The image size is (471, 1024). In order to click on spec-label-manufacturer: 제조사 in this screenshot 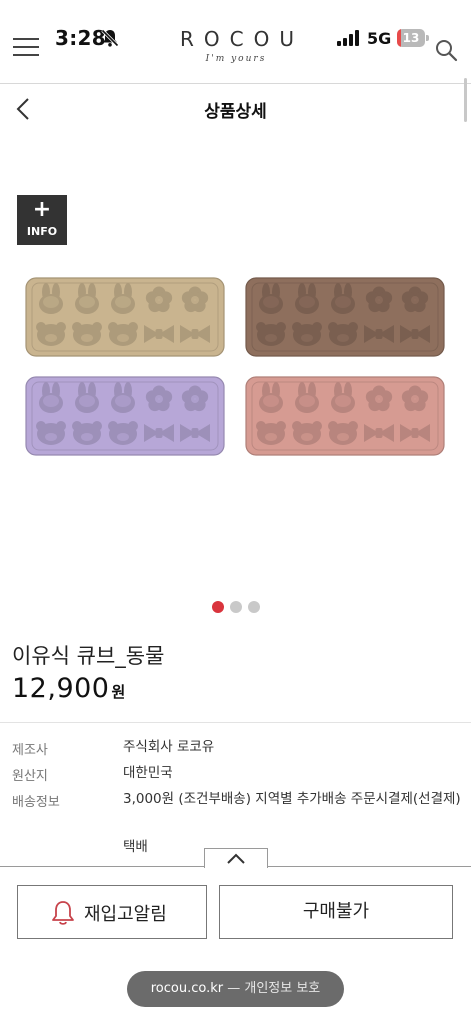, I will do `click(30, 750)`.